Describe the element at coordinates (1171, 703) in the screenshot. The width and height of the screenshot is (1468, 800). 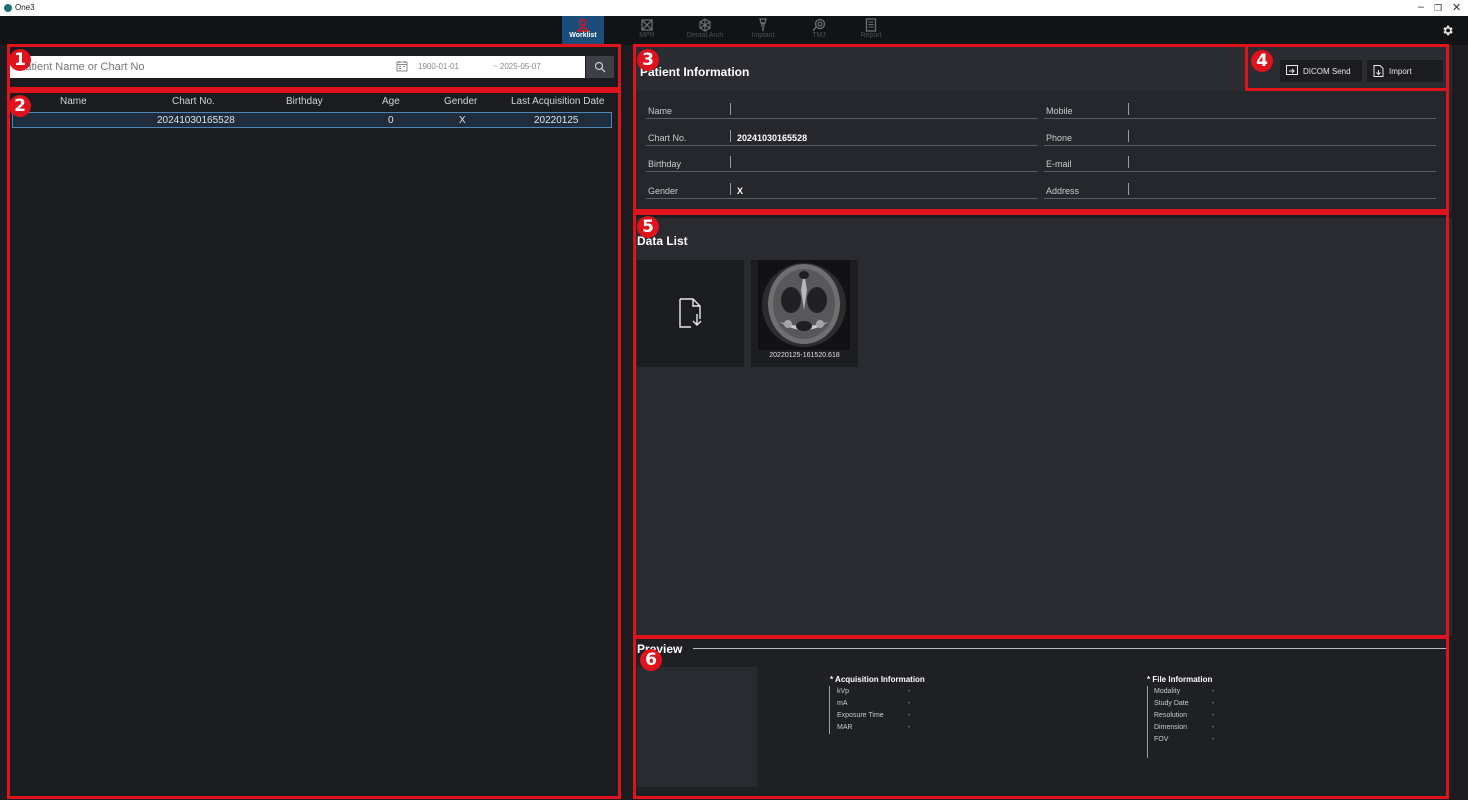
I see `file-label-study-date: Study Date` at that location.